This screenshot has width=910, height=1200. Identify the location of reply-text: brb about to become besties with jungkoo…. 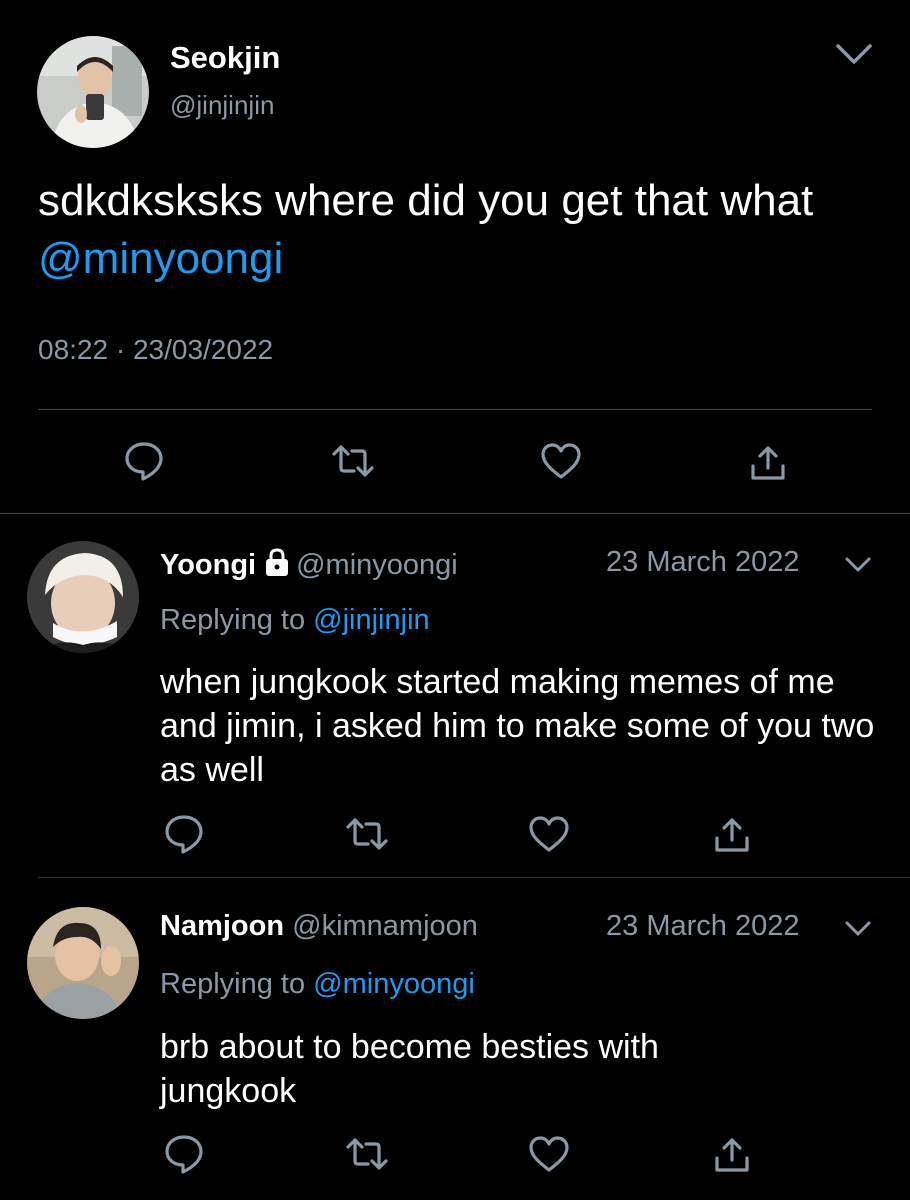
(409, 1069).